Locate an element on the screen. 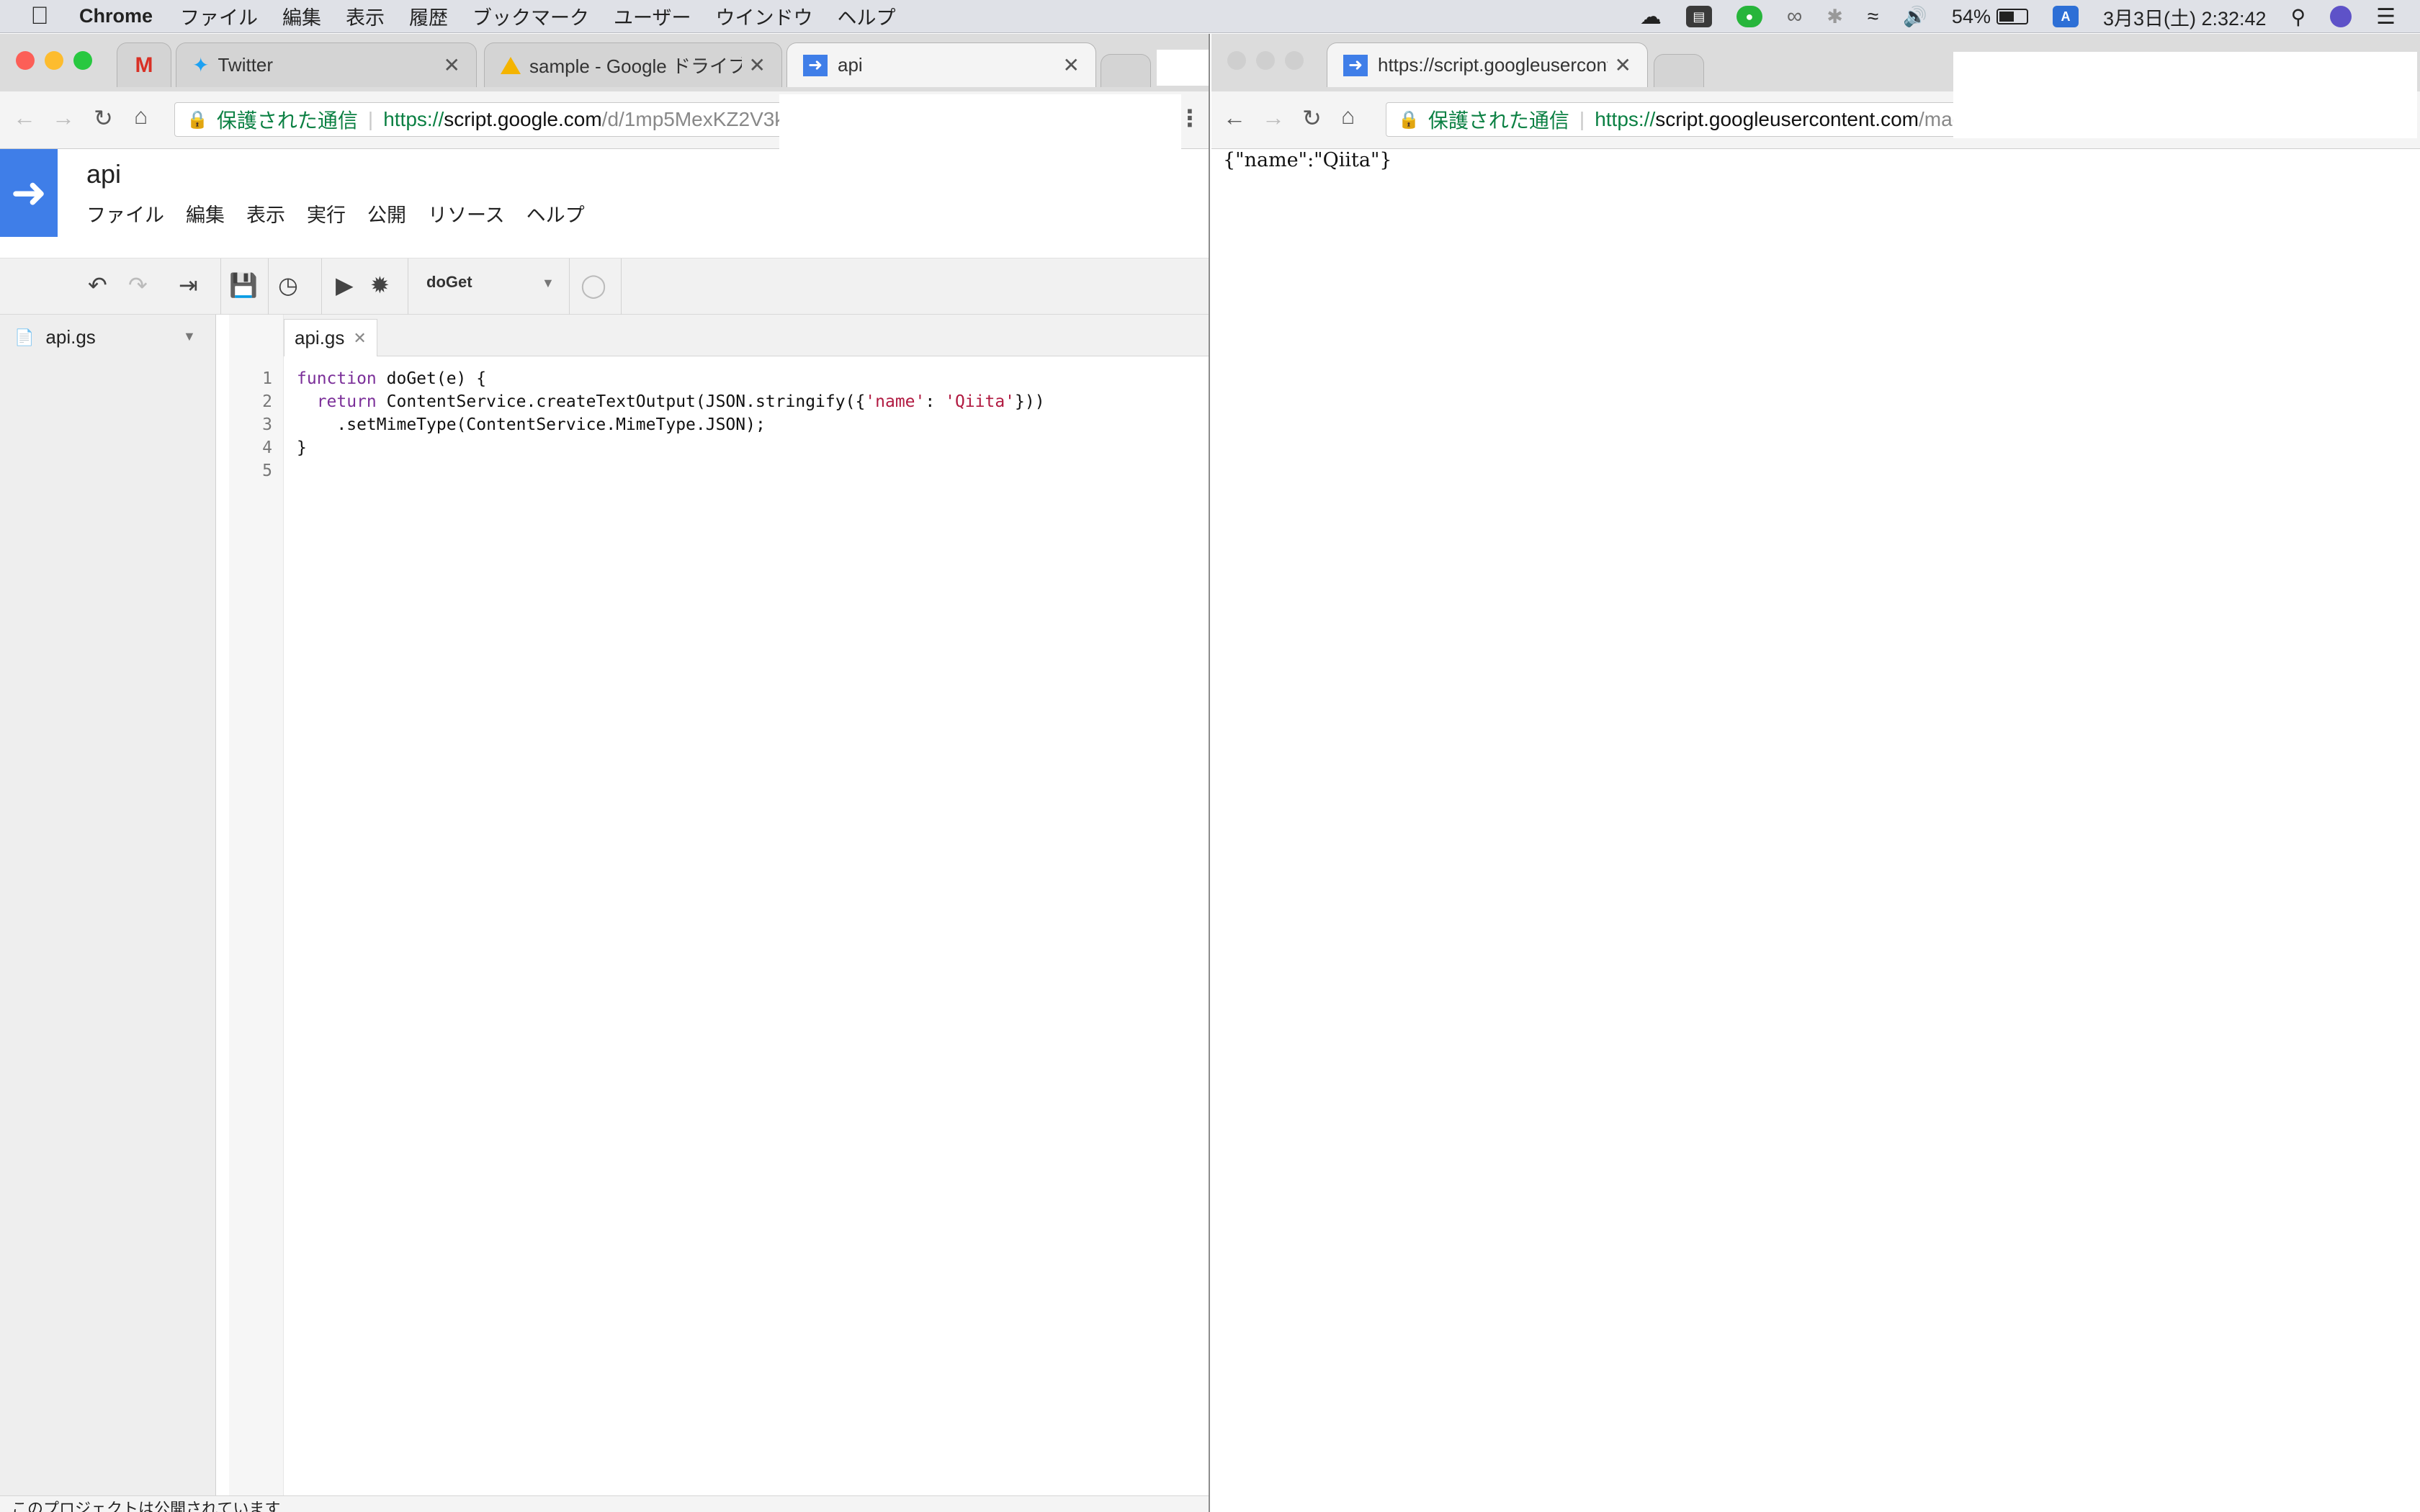 The width and height of the screenshot is (2420, 1512). tab-twitter: ✦ Twitter ✕ is located at coordinates (326, 64).